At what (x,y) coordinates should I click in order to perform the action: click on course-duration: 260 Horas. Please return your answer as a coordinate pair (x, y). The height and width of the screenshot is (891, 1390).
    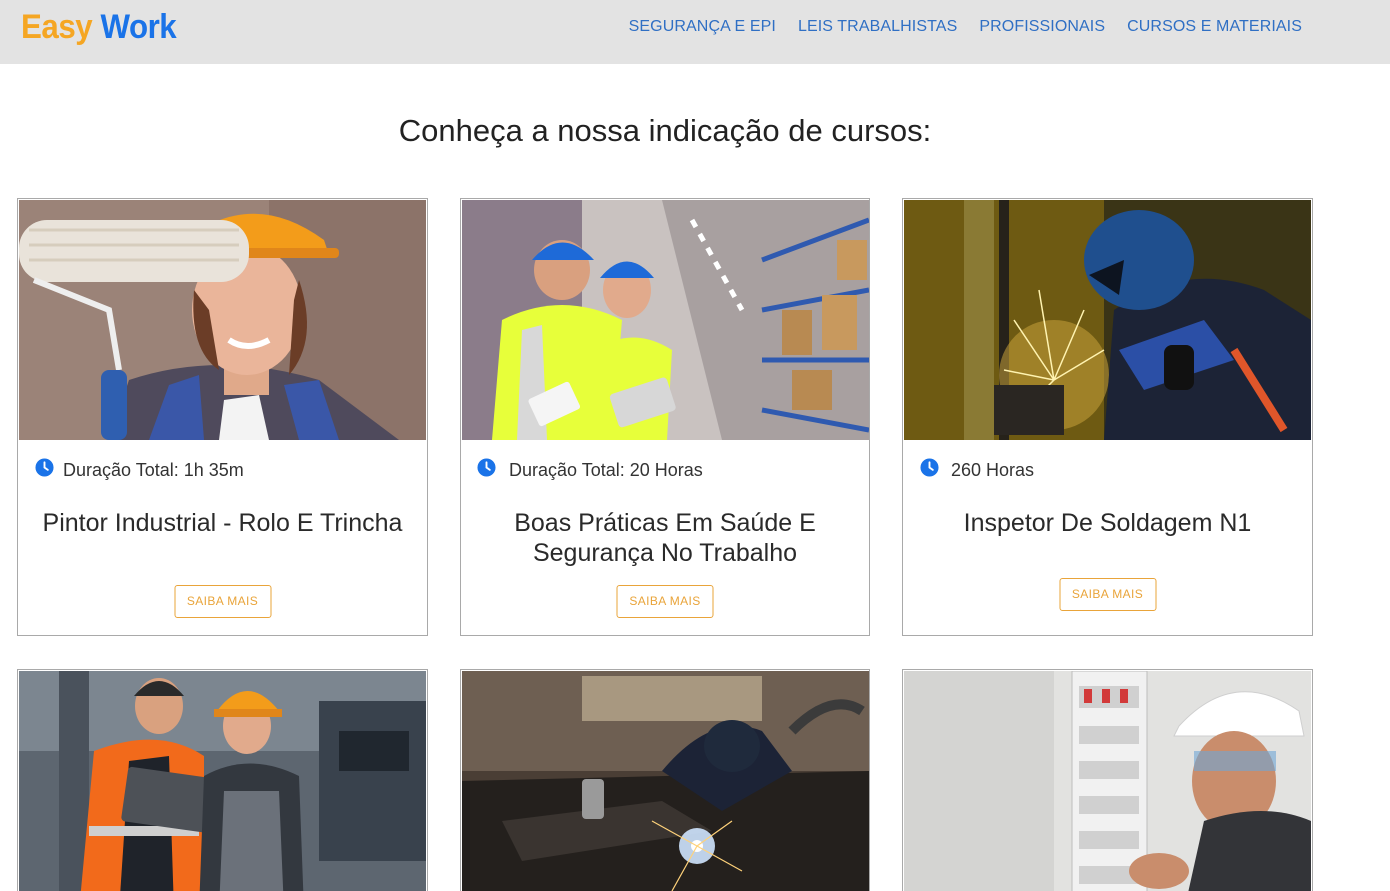
    Looking at the image, I should click on (977, 470).